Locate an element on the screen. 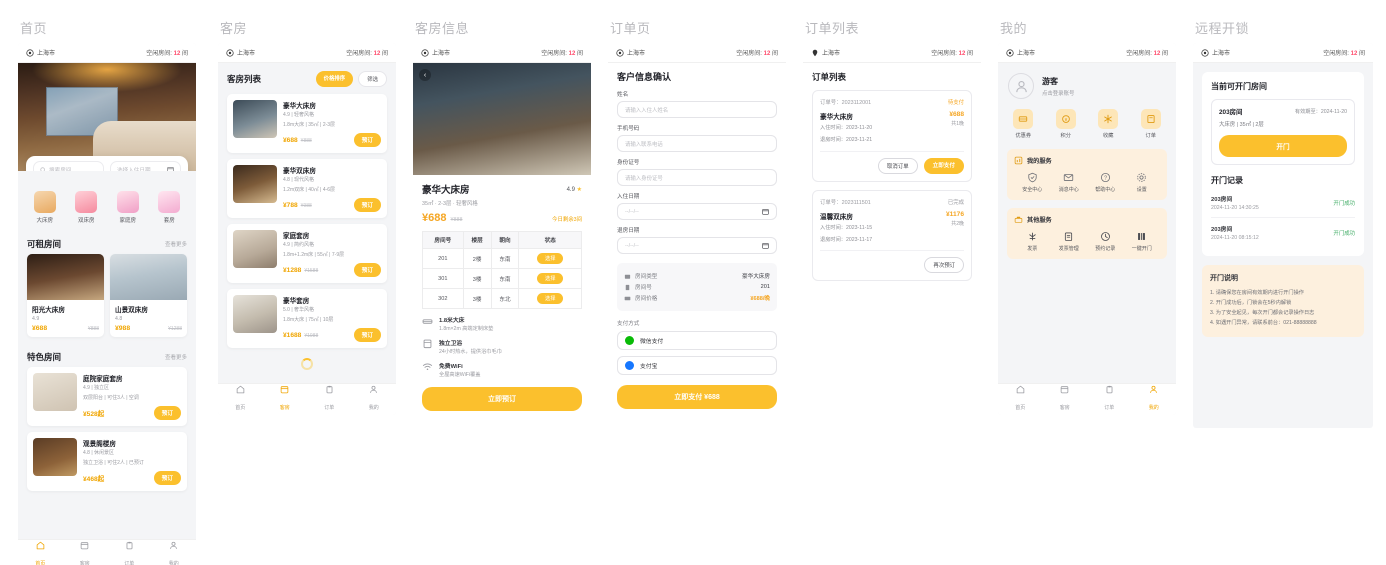 This screenshot has width=1386, height=565. service-settings: 设置 is located at coordinates (1142, 182).